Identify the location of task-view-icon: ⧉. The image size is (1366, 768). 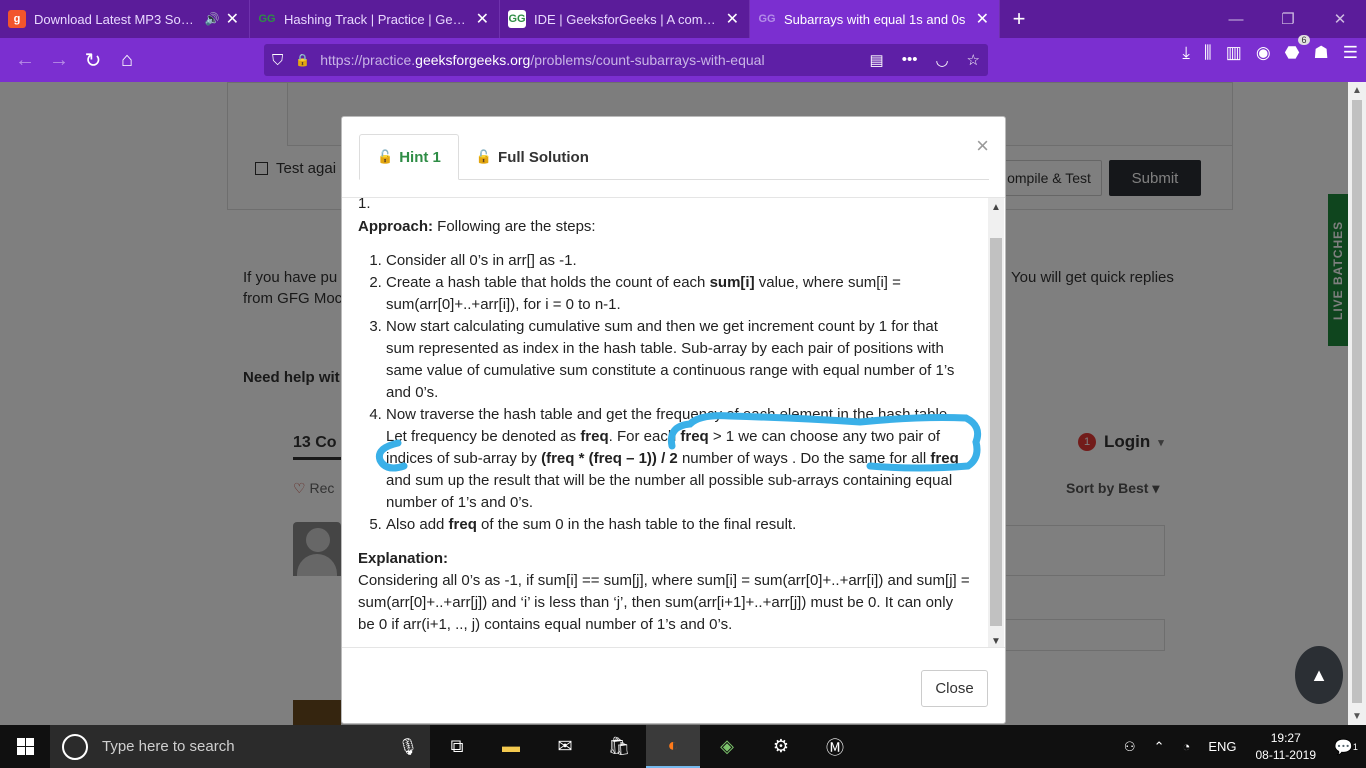
(457, 746).